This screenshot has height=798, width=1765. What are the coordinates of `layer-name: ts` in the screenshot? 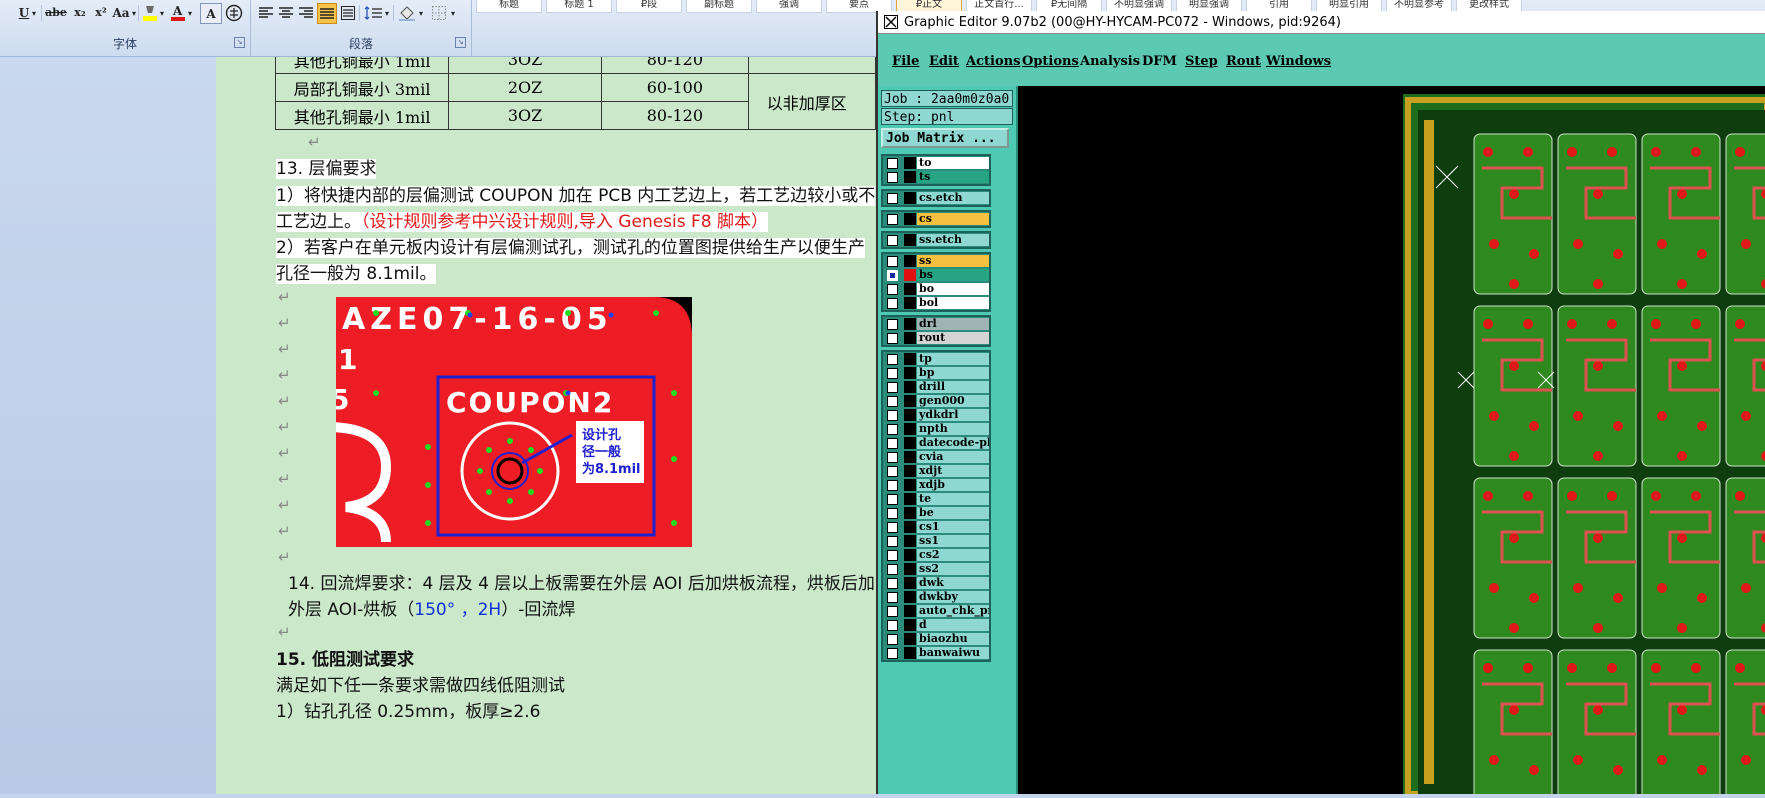 It's located at (953, 177).